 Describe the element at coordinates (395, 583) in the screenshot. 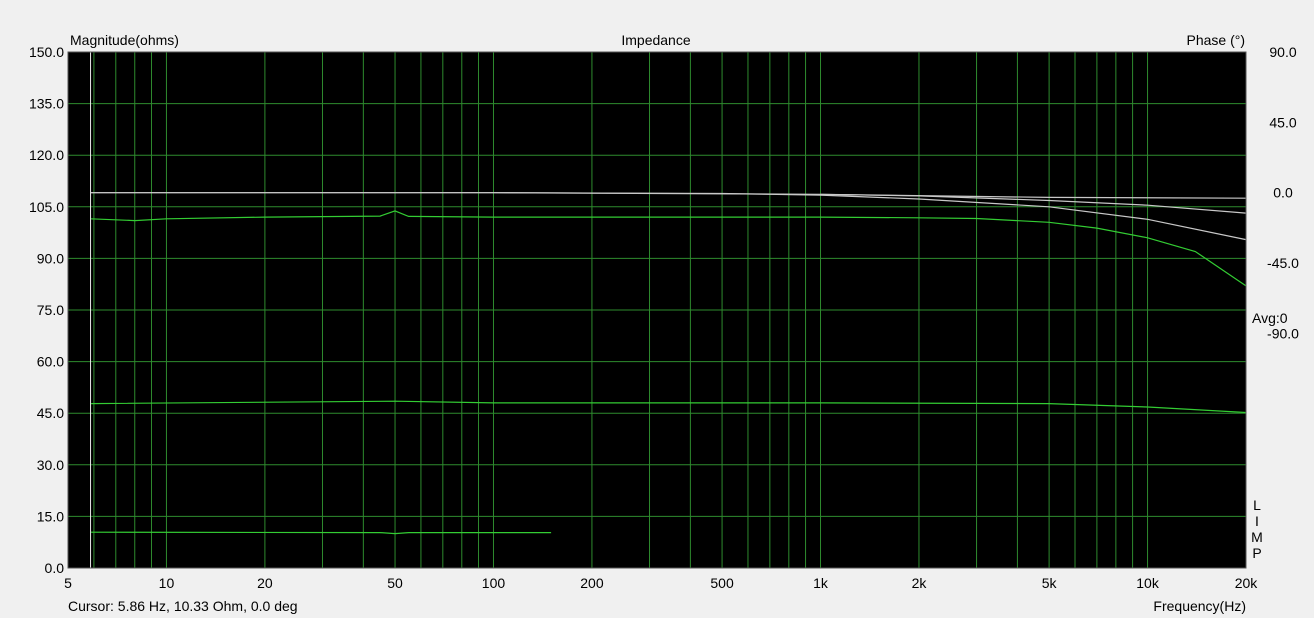

I see `x-tick-label: 50` at that location.